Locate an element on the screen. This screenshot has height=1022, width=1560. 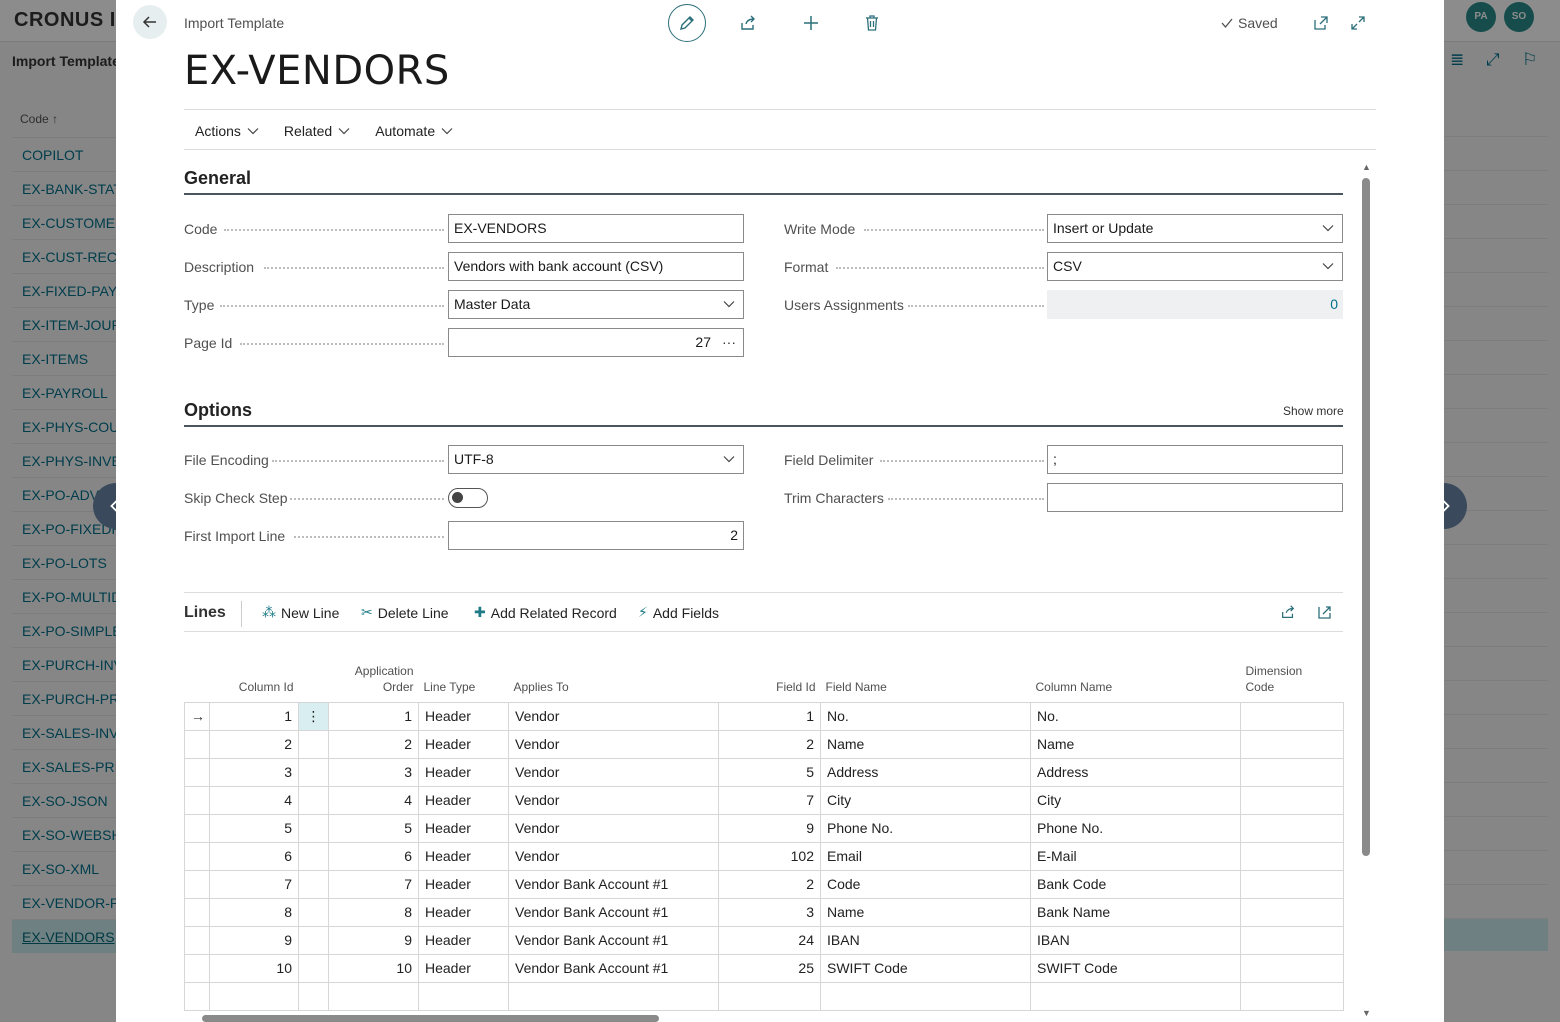
column-id-cell: 6 is located at coordinates (254, 856).